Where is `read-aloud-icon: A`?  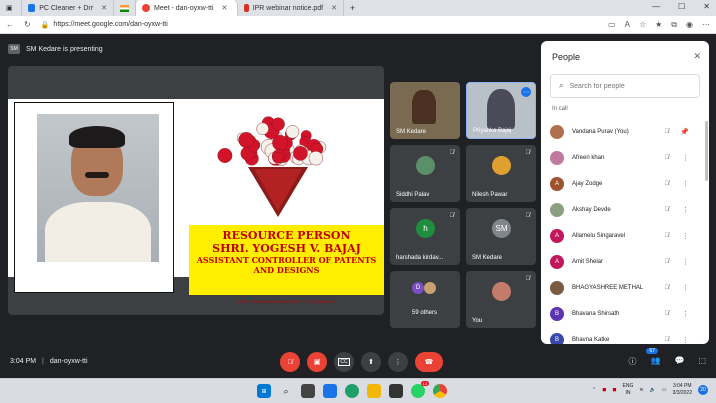
read-aloud-icon: A is located at coordinates (627, 25).